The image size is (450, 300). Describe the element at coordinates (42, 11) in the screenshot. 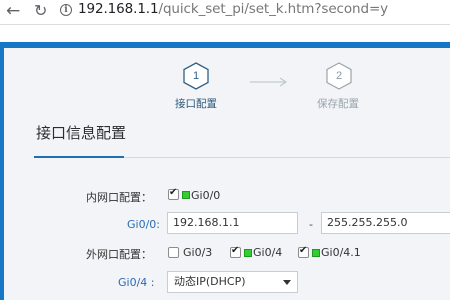

I see `reload-icon: ↻` at that location.